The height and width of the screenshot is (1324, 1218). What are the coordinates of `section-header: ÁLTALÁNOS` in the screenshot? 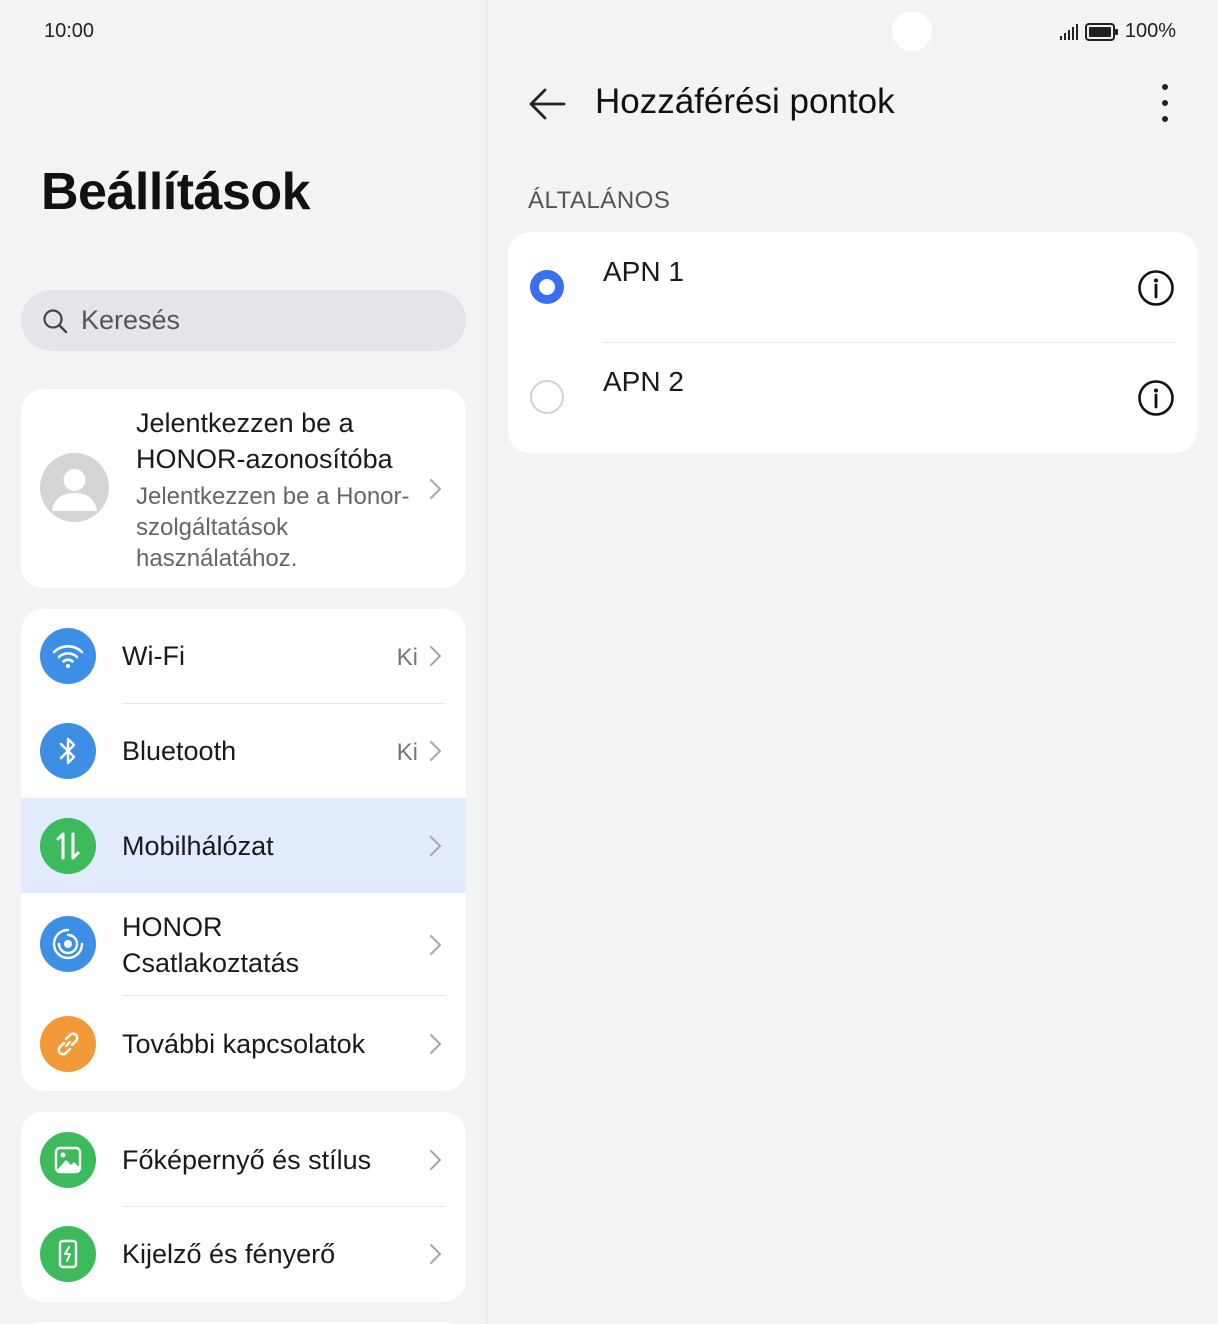 It's located at (599, 200).